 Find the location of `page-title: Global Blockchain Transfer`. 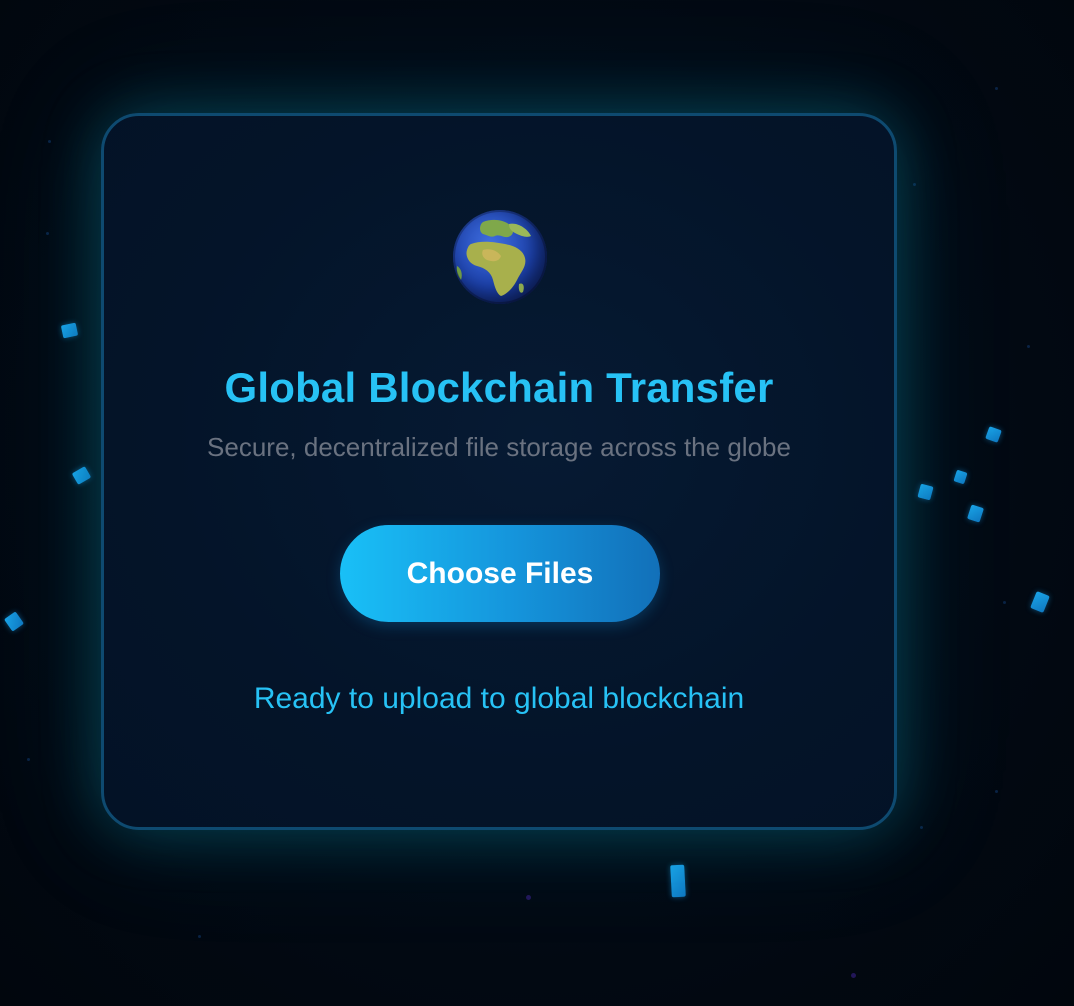

page-title: Global Blockchain Transfer is located at coordinates (499, 387).